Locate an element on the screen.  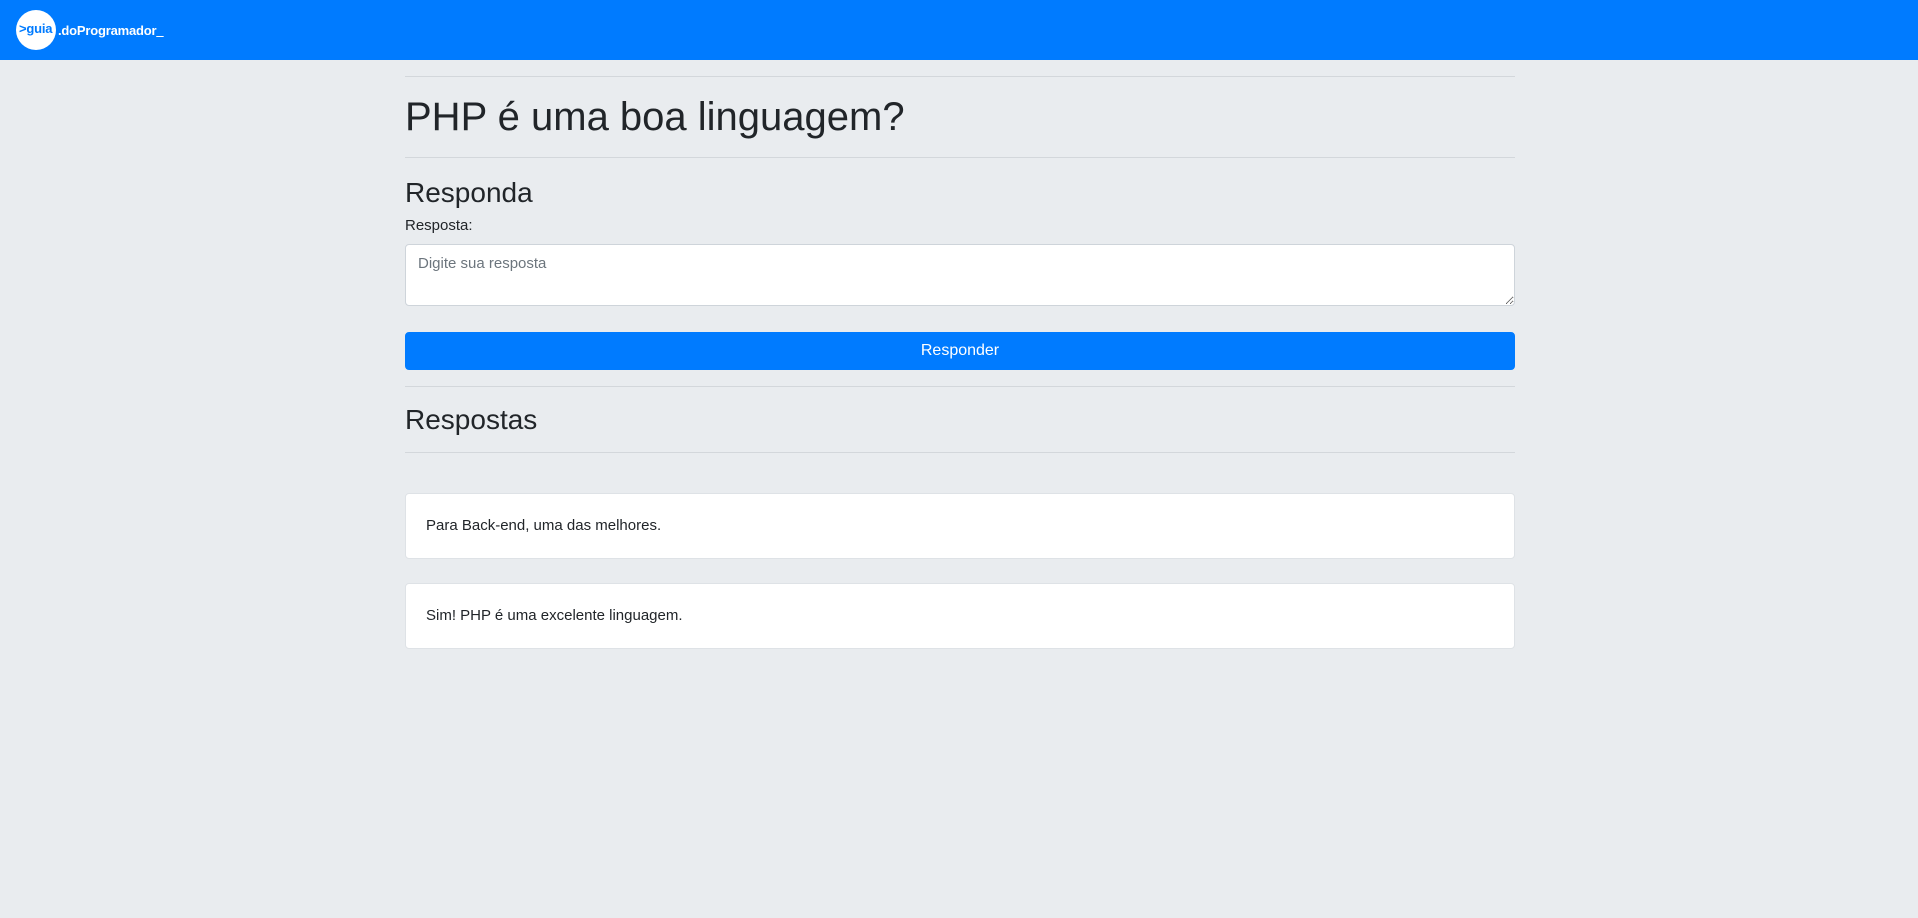
brand-logo-name: .doProgramador is located at coordinates (107, 30).